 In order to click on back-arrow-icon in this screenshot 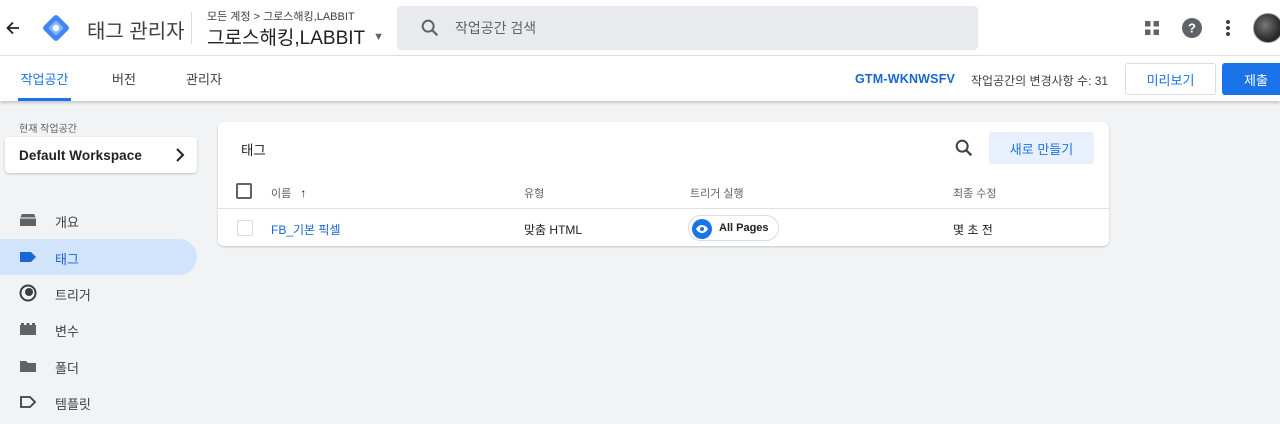, I will do `click(13, 28)`.